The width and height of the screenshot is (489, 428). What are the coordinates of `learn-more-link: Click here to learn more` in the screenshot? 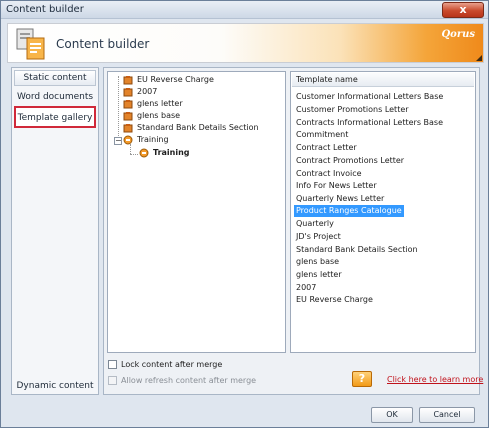 It's located at (435, 379).